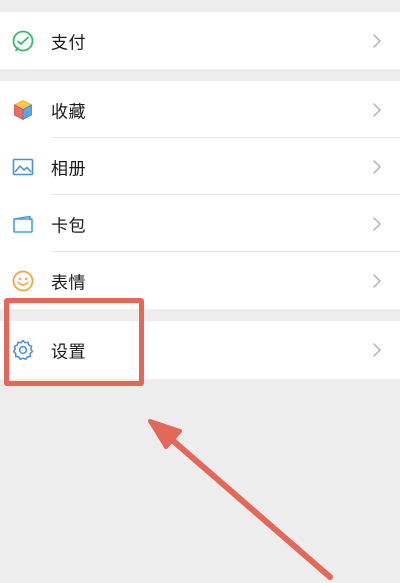 Image resolution: width=400 pixels, height=583 pixels. I want to click on section-spacer, so click(200, 75).